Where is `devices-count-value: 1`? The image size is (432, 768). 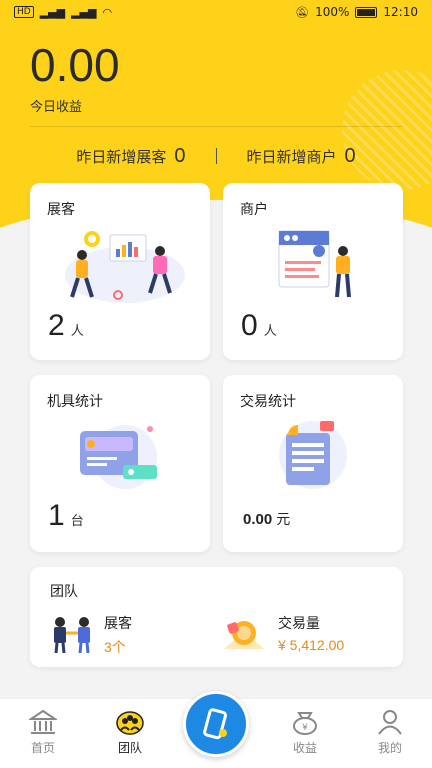 devices-count-value: 1 is located at coordinates (56, 515).